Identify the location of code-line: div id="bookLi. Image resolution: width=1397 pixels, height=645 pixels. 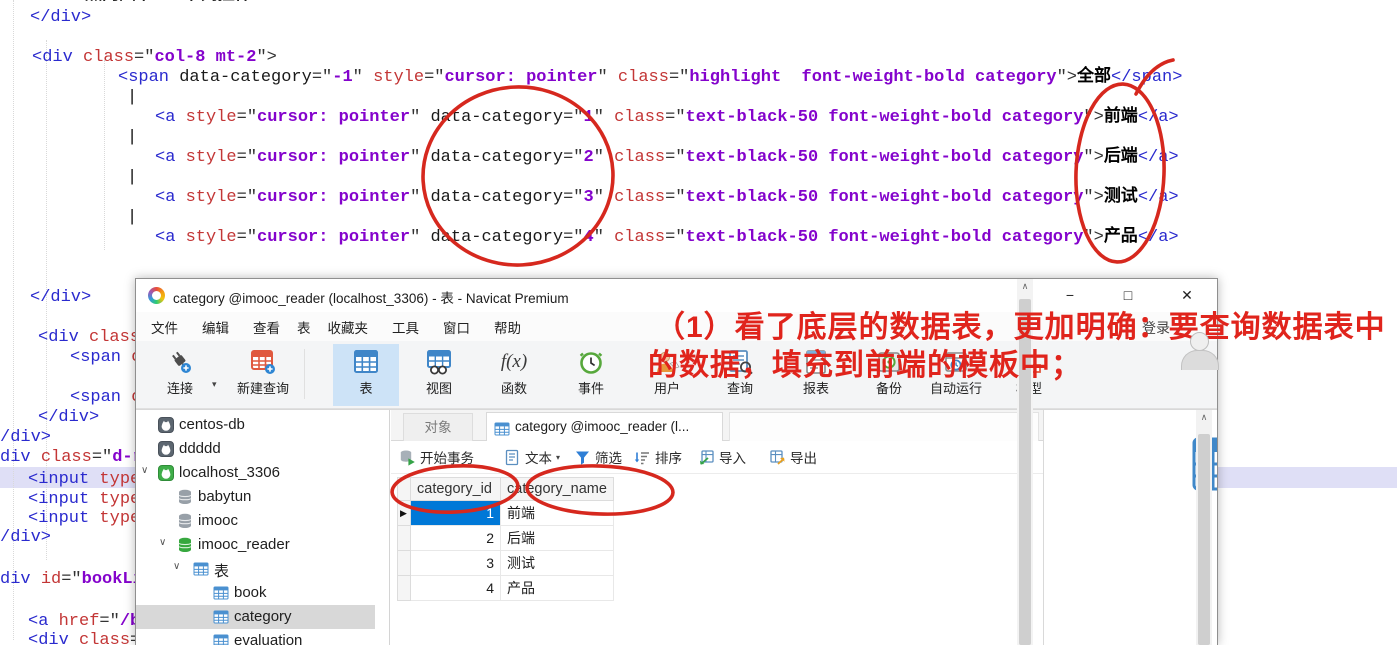
(71, 580).